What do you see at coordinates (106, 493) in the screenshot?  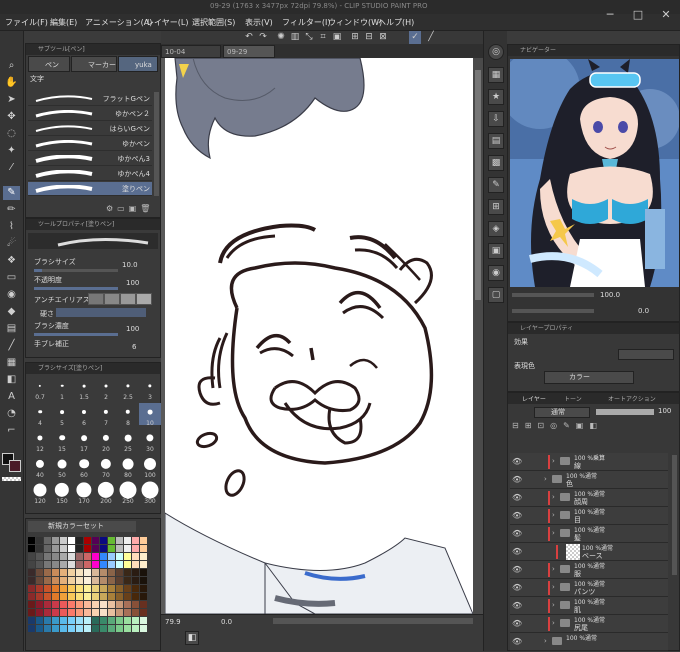 I see `brush-size-option: 200` at bounding box center [106, 493].